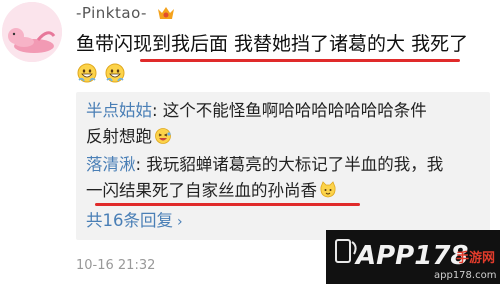 This screenshot has width=500, height=284. Describe the element at coordinates (101, 73) in the screenshot. I see `emoji-row` at that location.